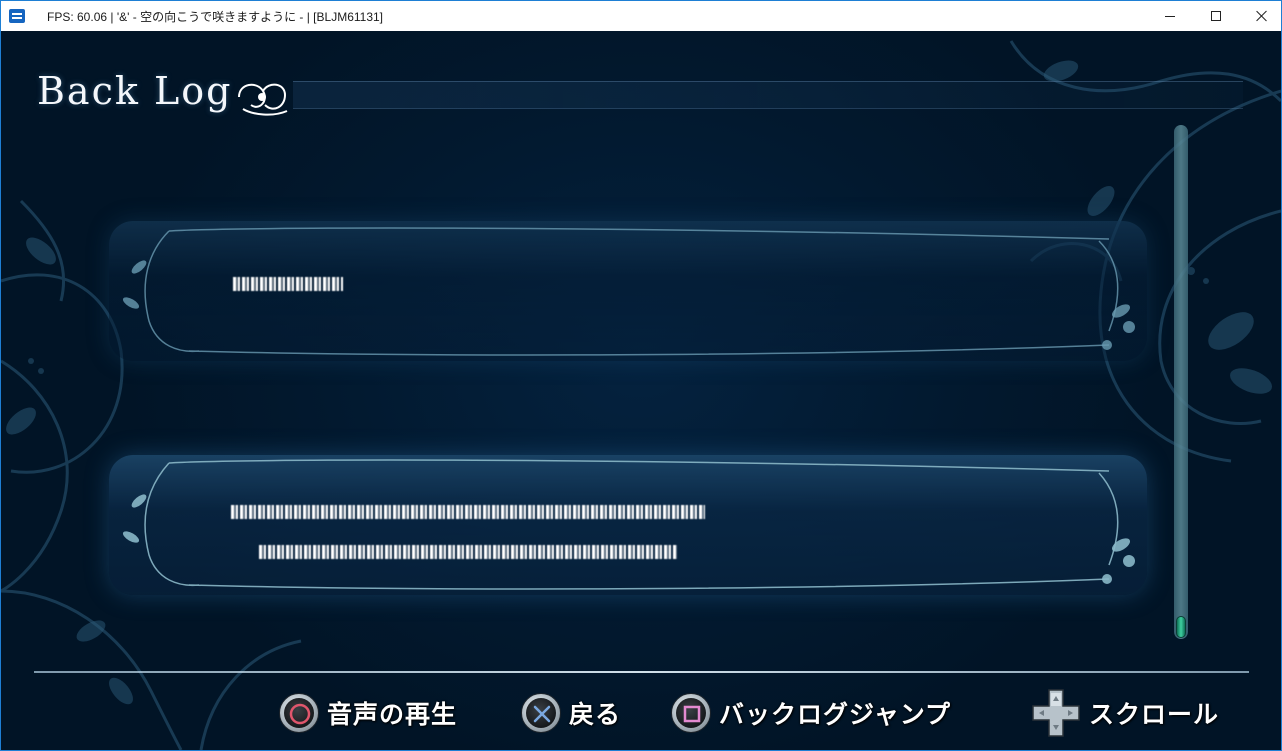 The height and width of the screenshot is (751, 1282). What do you see at coordinates (641, 672) in the screenshot?
I see `footer-rule` at bounding box center [641, 672].